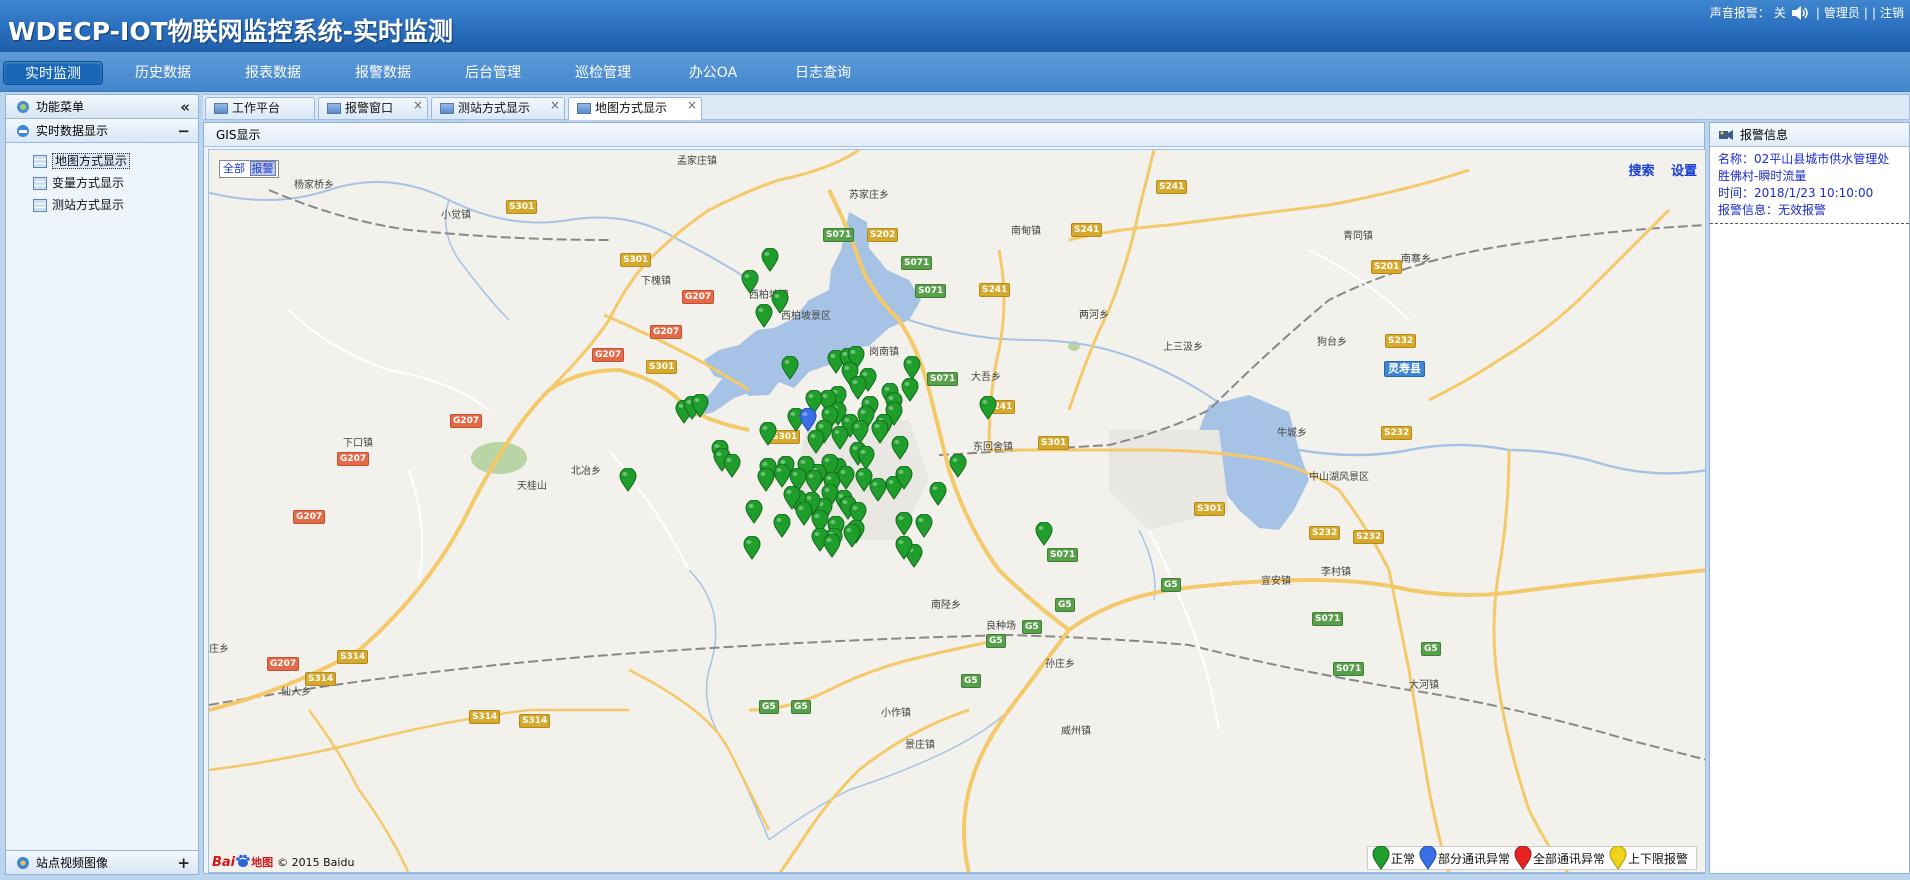 This screenshot has width=1910, height=880. Describe the element at coordinates (91, 161) in the screenshot. I see `sidebar-item-label: 地图方式显示` at that location.